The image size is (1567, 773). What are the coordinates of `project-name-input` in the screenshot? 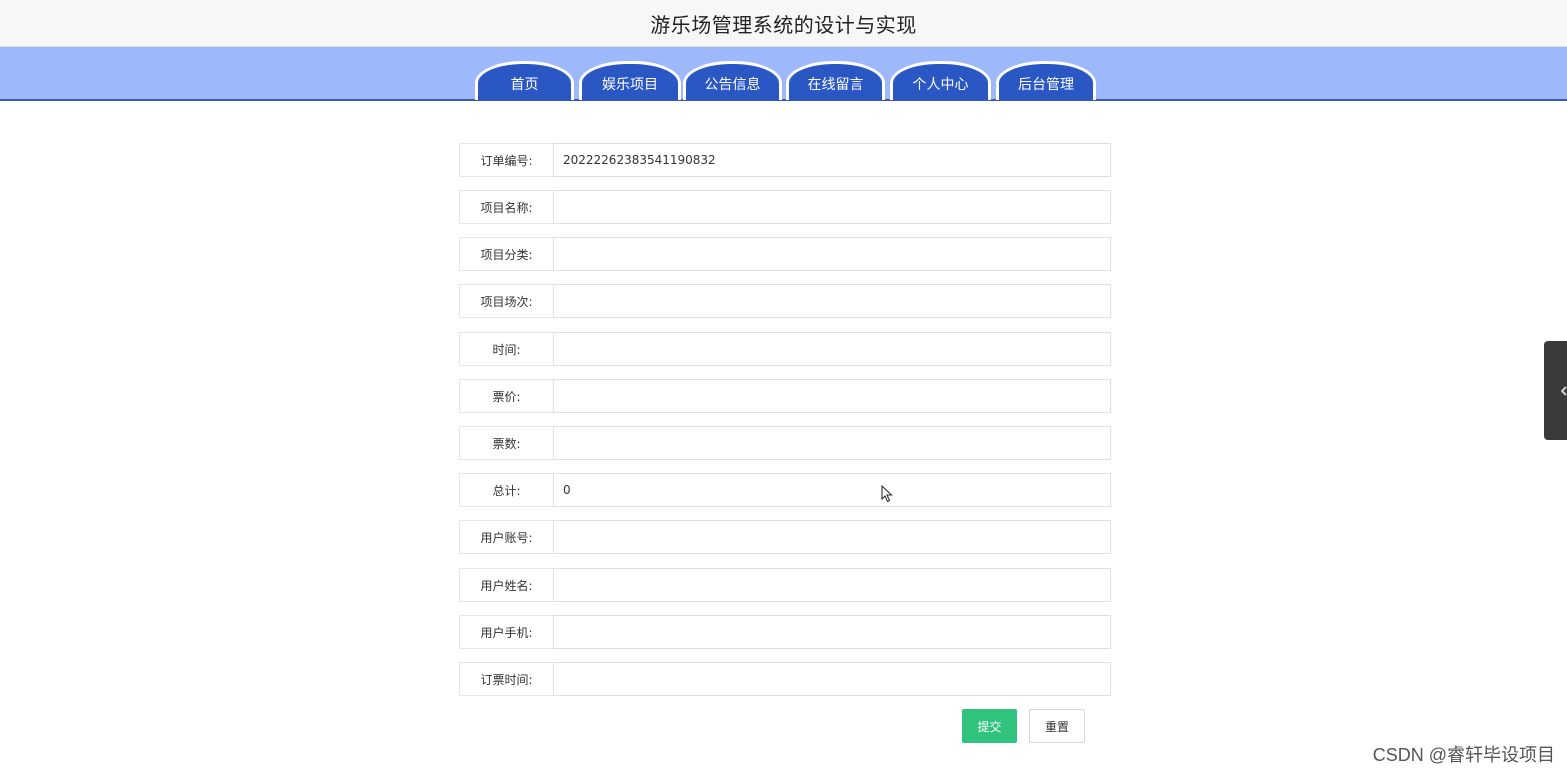 It's located at (832, 207).